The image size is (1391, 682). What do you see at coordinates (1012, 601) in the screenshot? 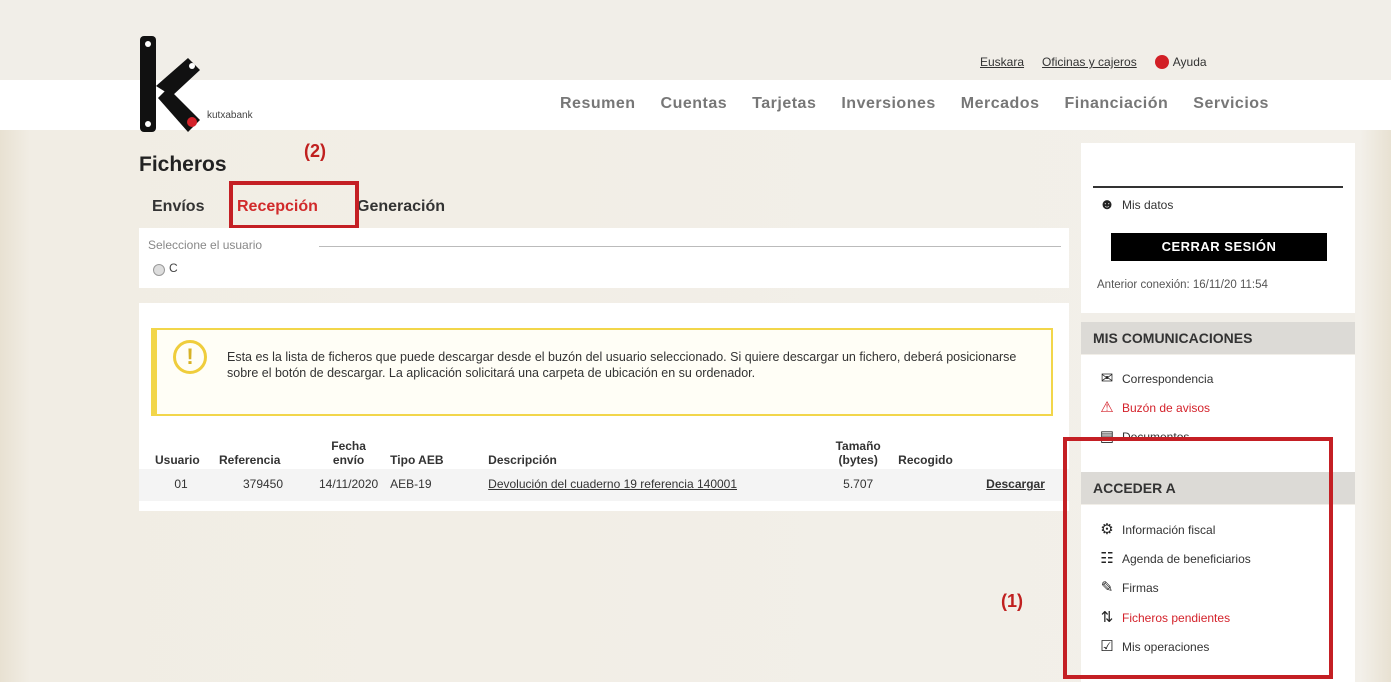
I see `annotation-1: (1)` at bounding box center [1012, 601].